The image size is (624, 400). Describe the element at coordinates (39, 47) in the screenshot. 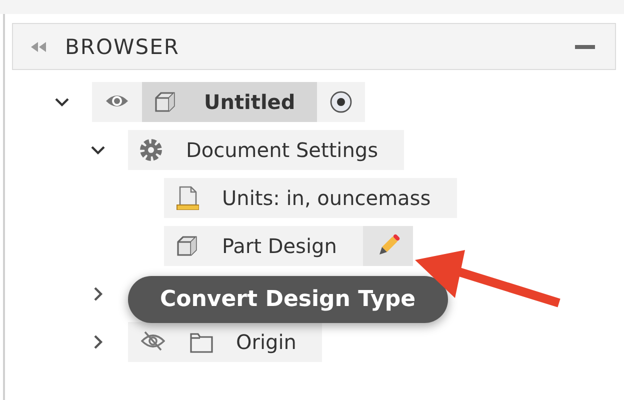

I see `collapse-panel-icon` at that location.